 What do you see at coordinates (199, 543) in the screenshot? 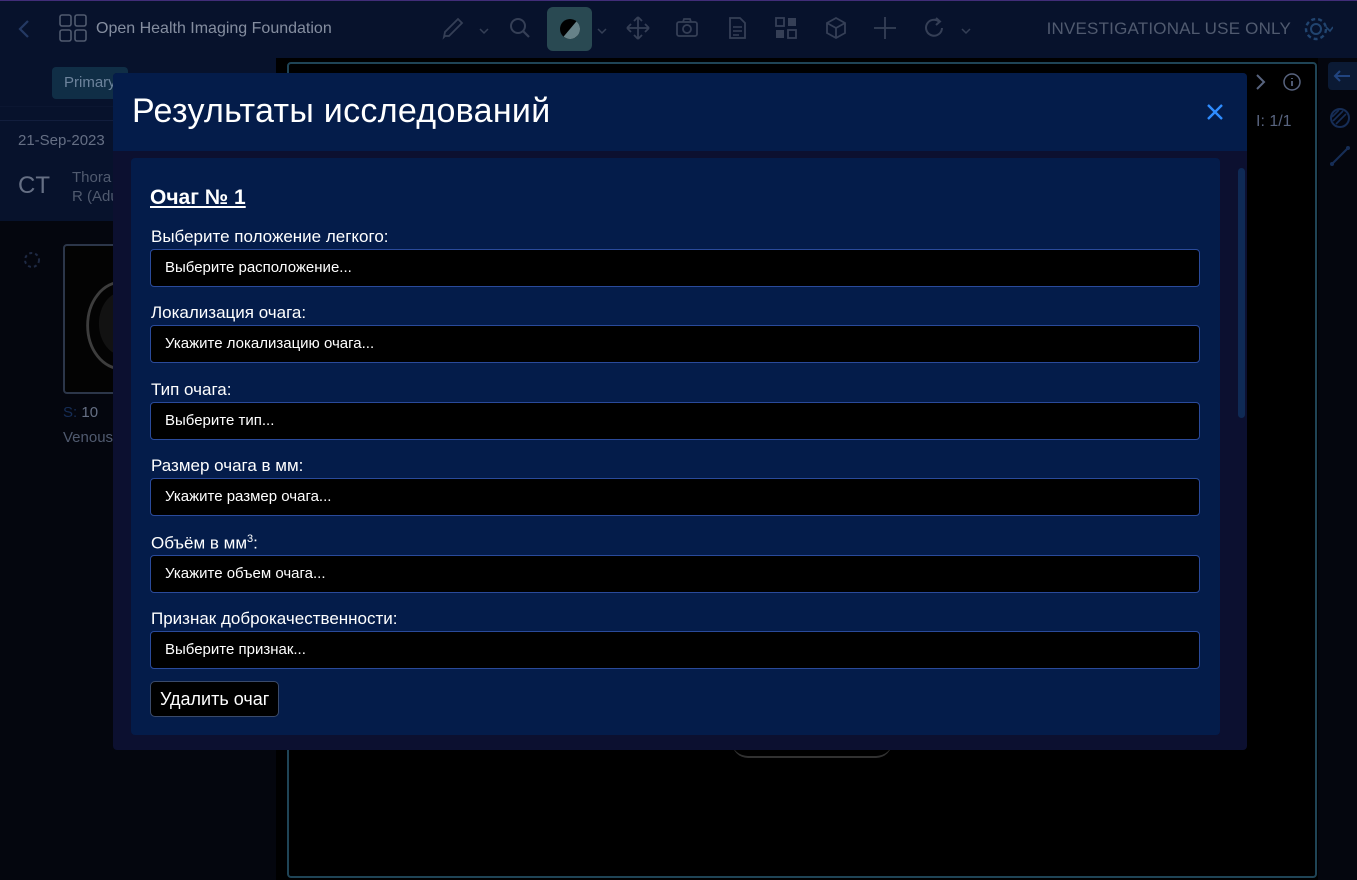
I see `volume-label-text: Объём в мм` at bounding box center [199, 543].